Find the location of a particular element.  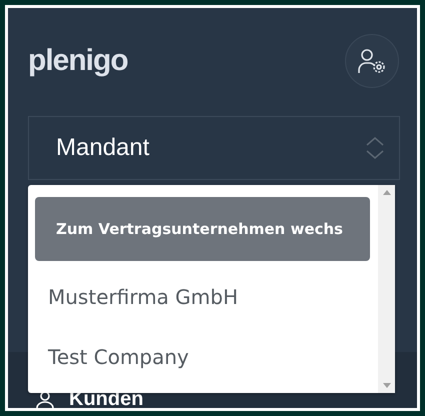

dropdown-option: Musterfirma GmbH is located at coordinates (202, 297).